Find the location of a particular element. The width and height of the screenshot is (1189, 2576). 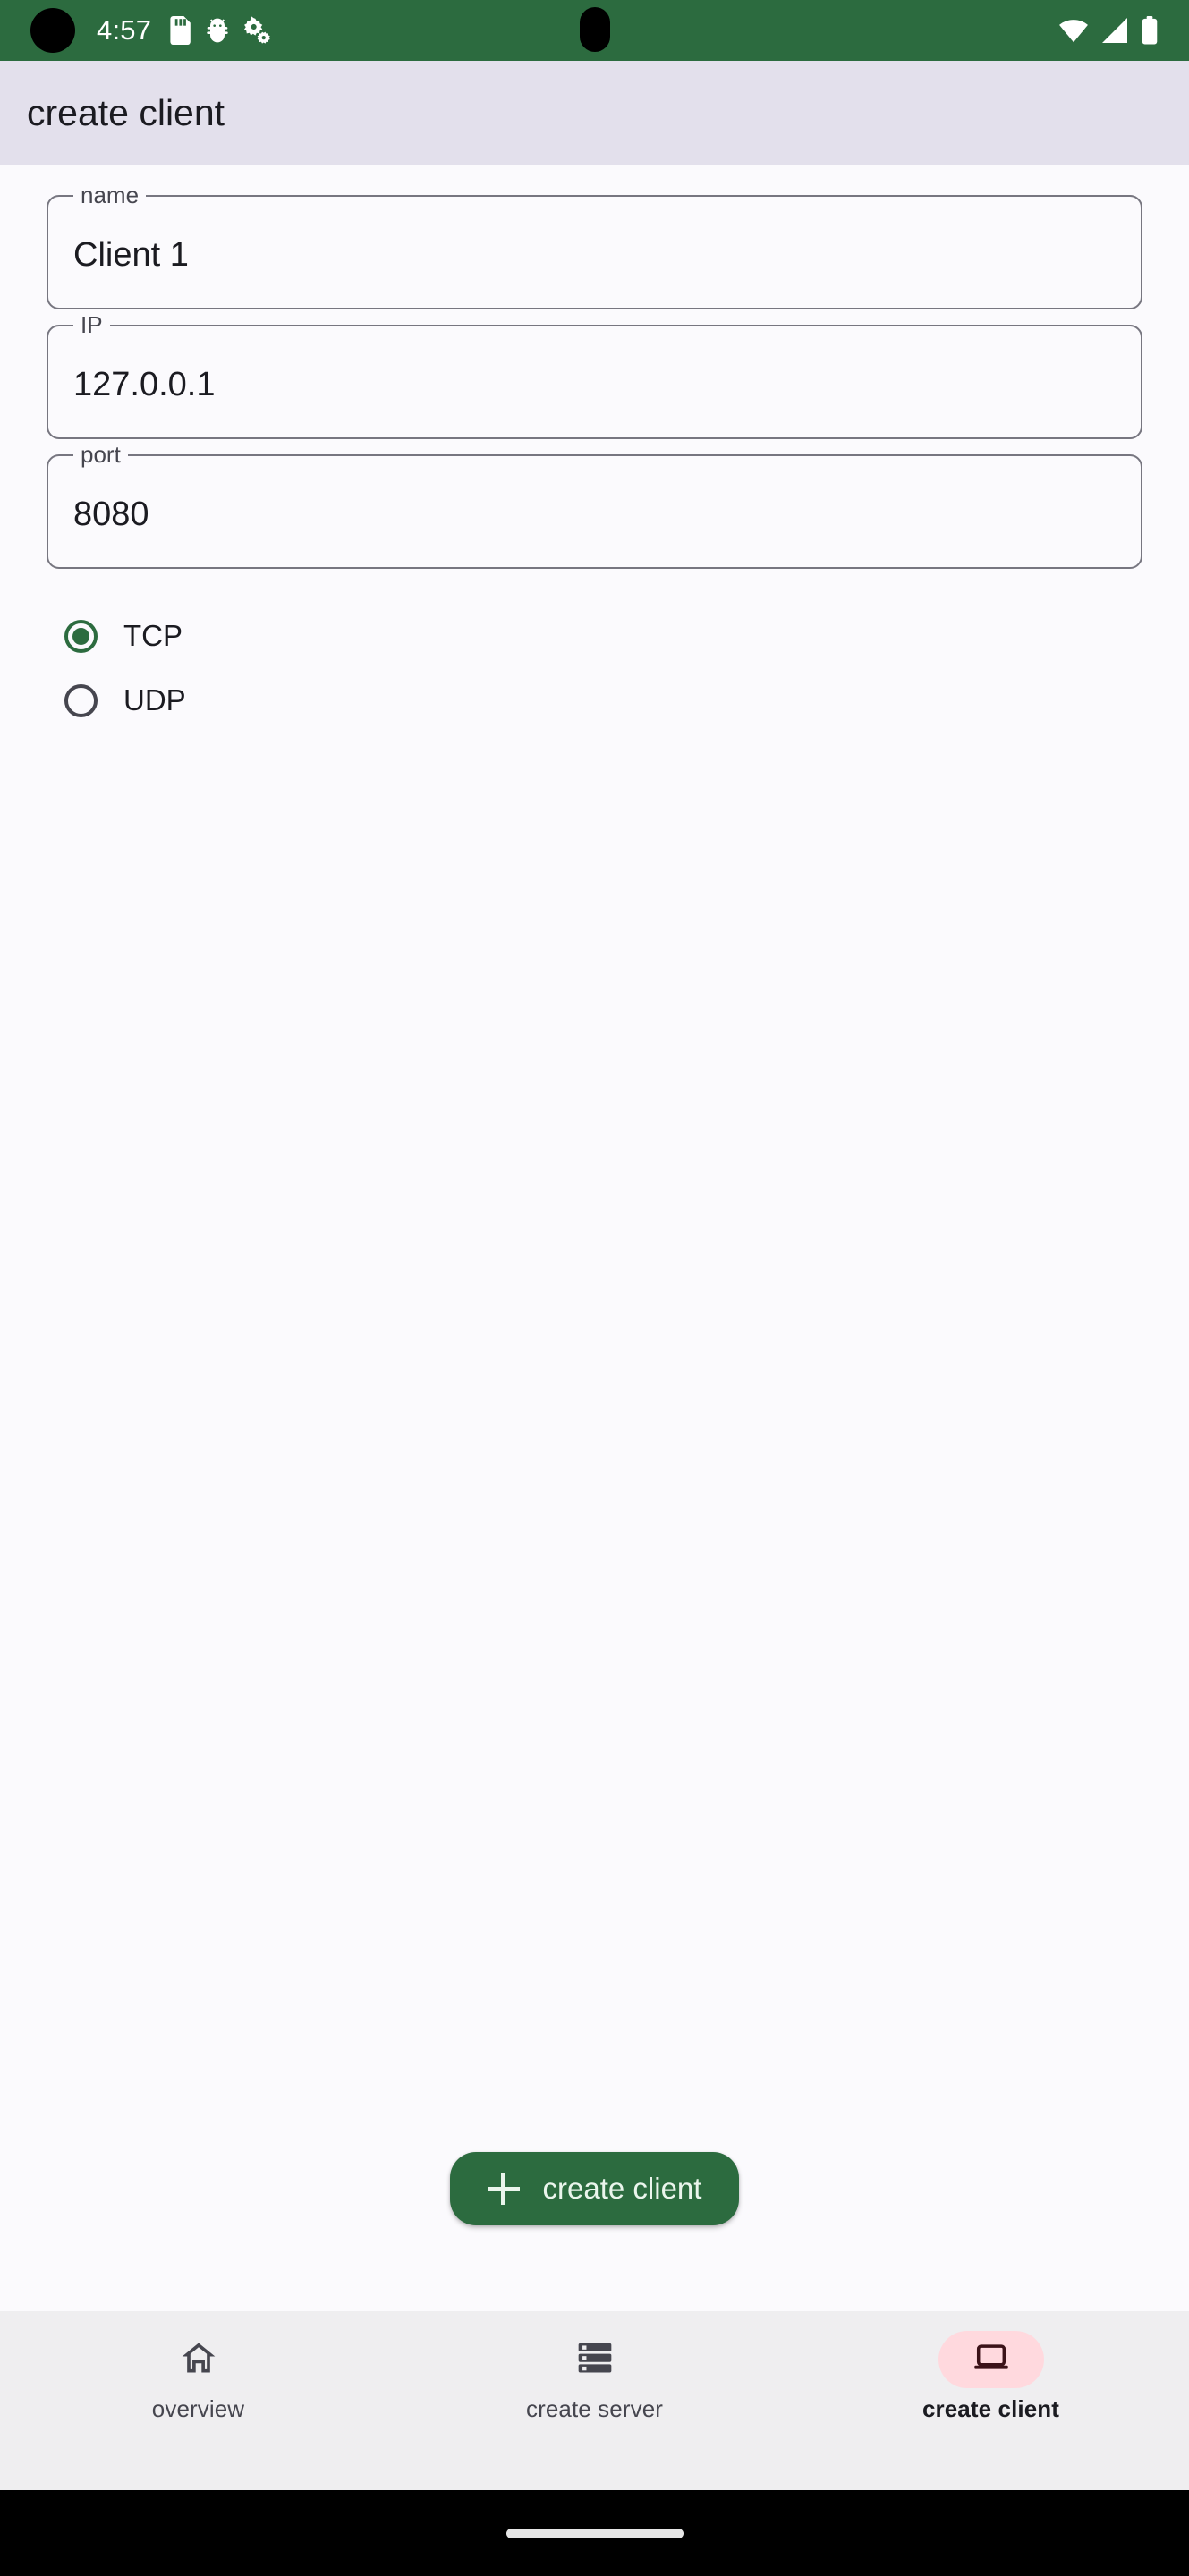

port-field-label: port is located at coordinates (100, 454).